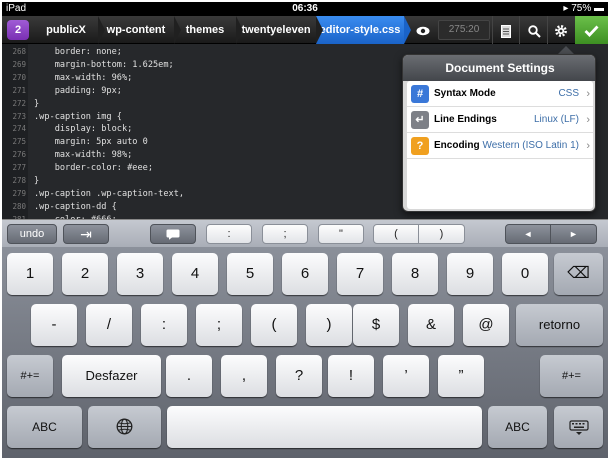  Describe the element at coordinates (581, 8) in the screenshot. I see `battery-percent: 75%` at that location.